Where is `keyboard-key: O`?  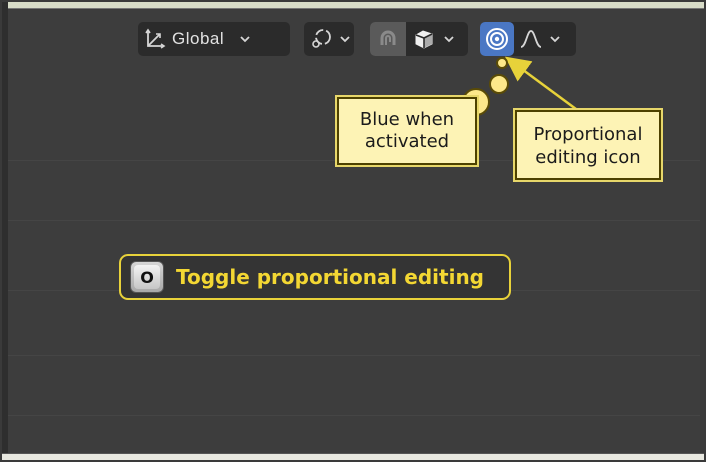 keyboard-key: O is located at coordinates (147, 277).